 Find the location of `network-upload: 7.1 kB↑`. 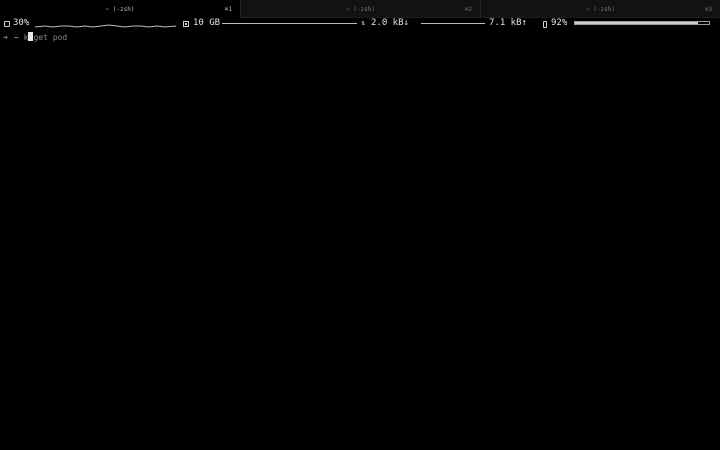

network-upload: 7.1 kB↑ is located at coordinates (508, 23).